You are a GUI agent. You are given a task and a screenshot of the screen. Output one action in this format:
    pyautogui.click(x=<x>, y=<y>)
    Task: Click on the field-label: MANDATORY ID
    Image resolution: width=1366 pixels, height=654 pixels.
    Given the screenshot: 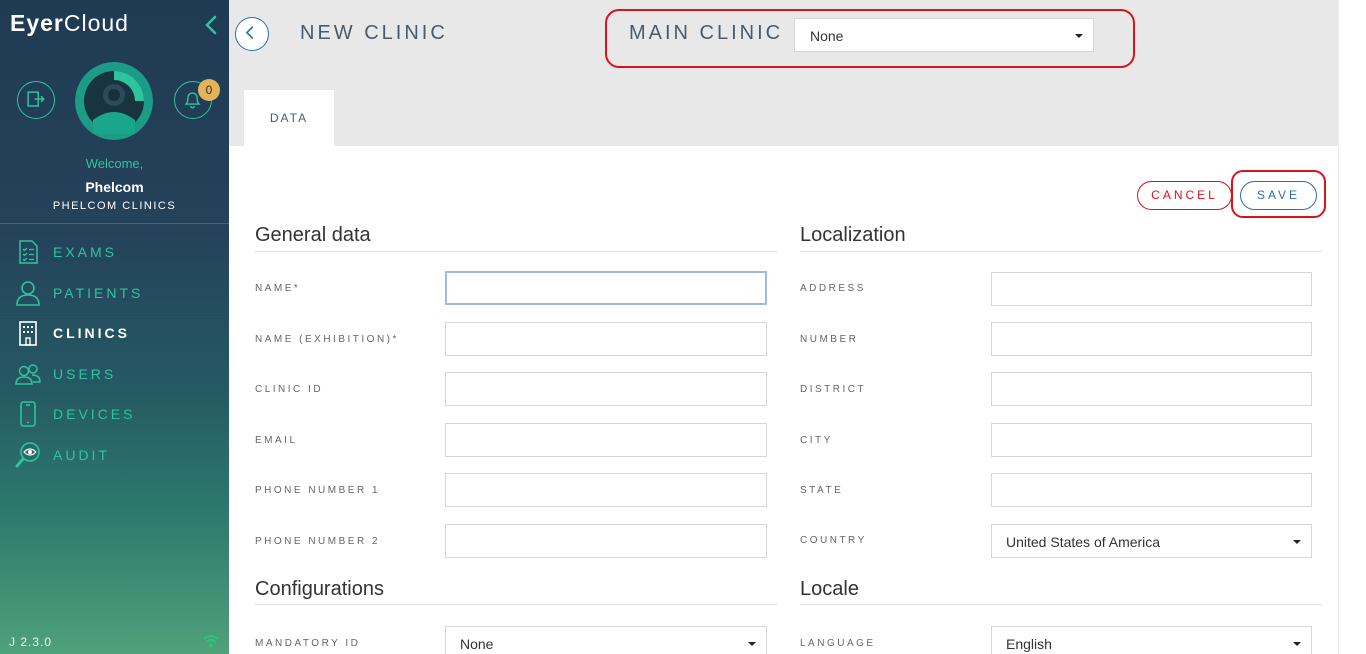 What is the action you would take?
    pyautogui.click(x=308, y=643)
    